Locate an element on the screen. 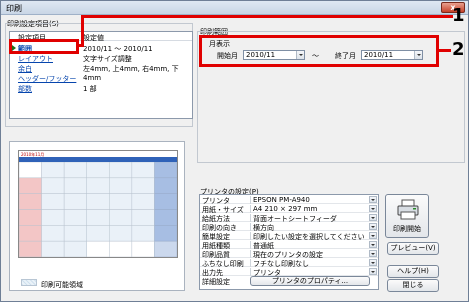  printer-row-value: 背面オートシートフィーダ is located at coordinates (309, 218).